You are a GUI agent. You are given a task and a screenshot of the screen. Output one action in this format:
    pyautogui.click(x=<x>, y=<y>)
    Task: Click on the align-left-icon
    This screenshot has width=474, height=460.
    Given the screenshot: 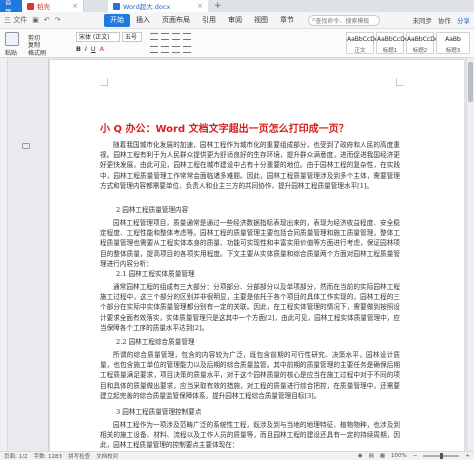 What is the action you would take?
    pyautogui.click(x=154, y=49)
    